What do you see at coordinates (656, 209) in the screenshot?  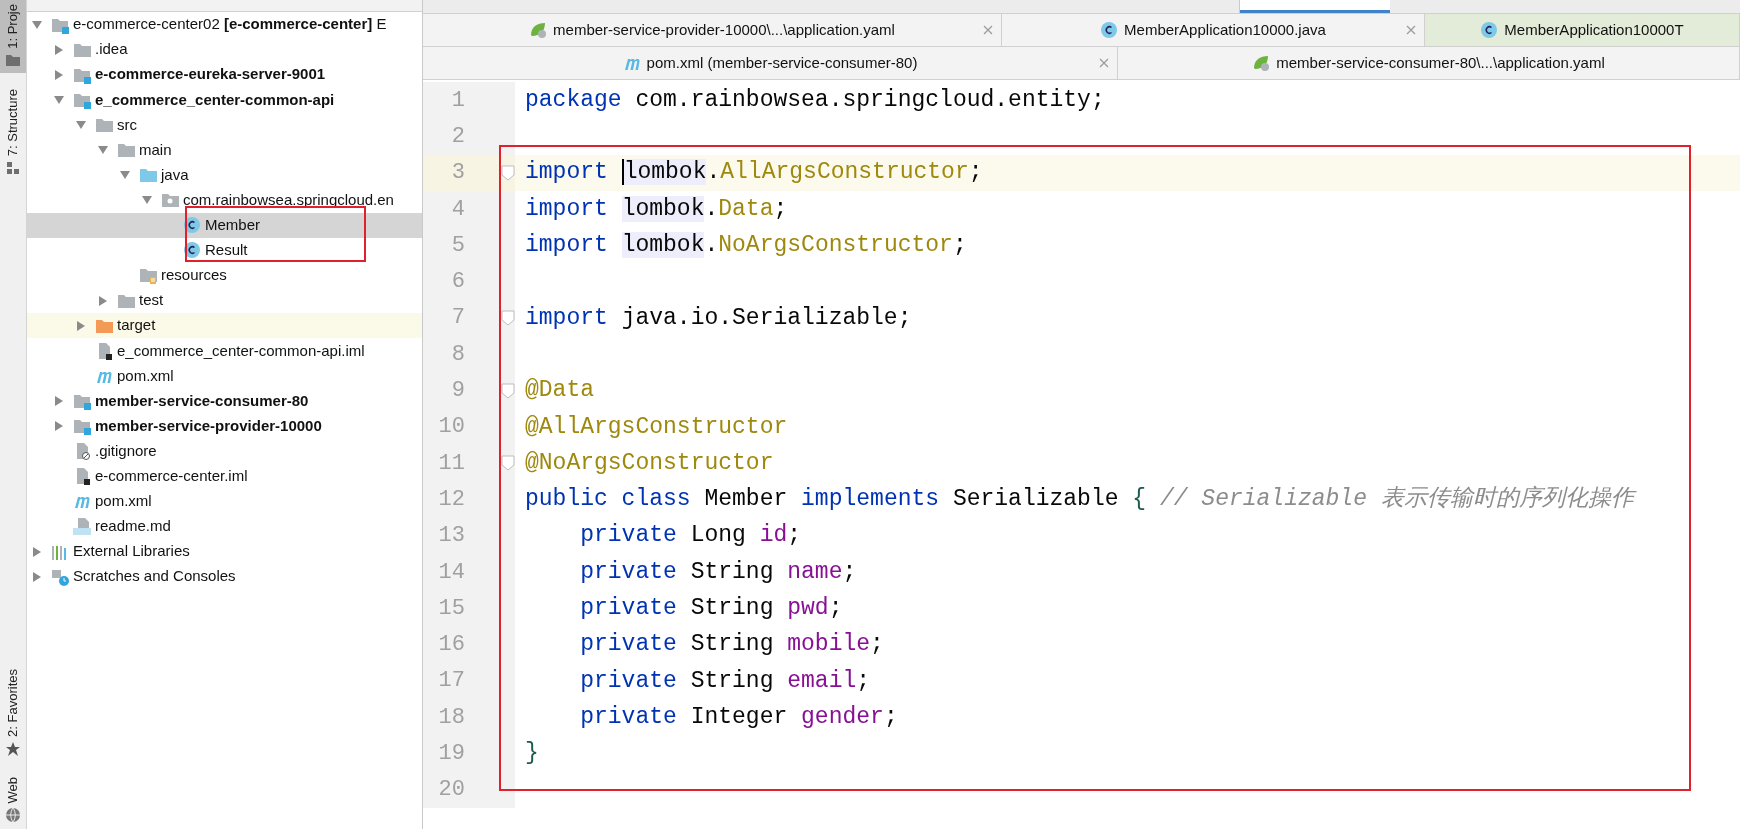 I see `code-line: import lombok.Data;` at bounding box center [656, 209].